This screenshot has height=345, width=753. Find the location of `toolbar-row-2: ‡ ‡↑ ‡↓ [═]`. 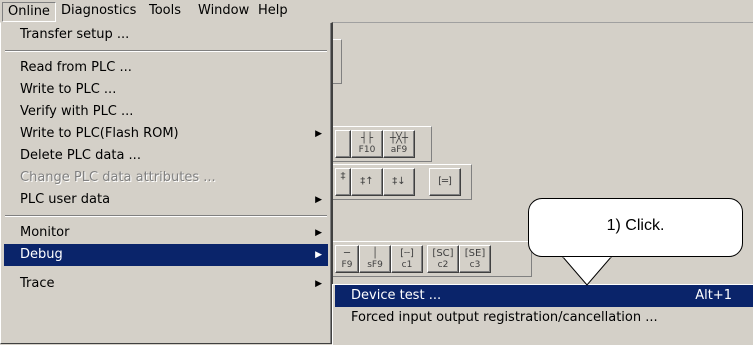

toolbar-row-2: ‡ ‡↑ ‡↓ [═] is located at coordinates (401, 182).